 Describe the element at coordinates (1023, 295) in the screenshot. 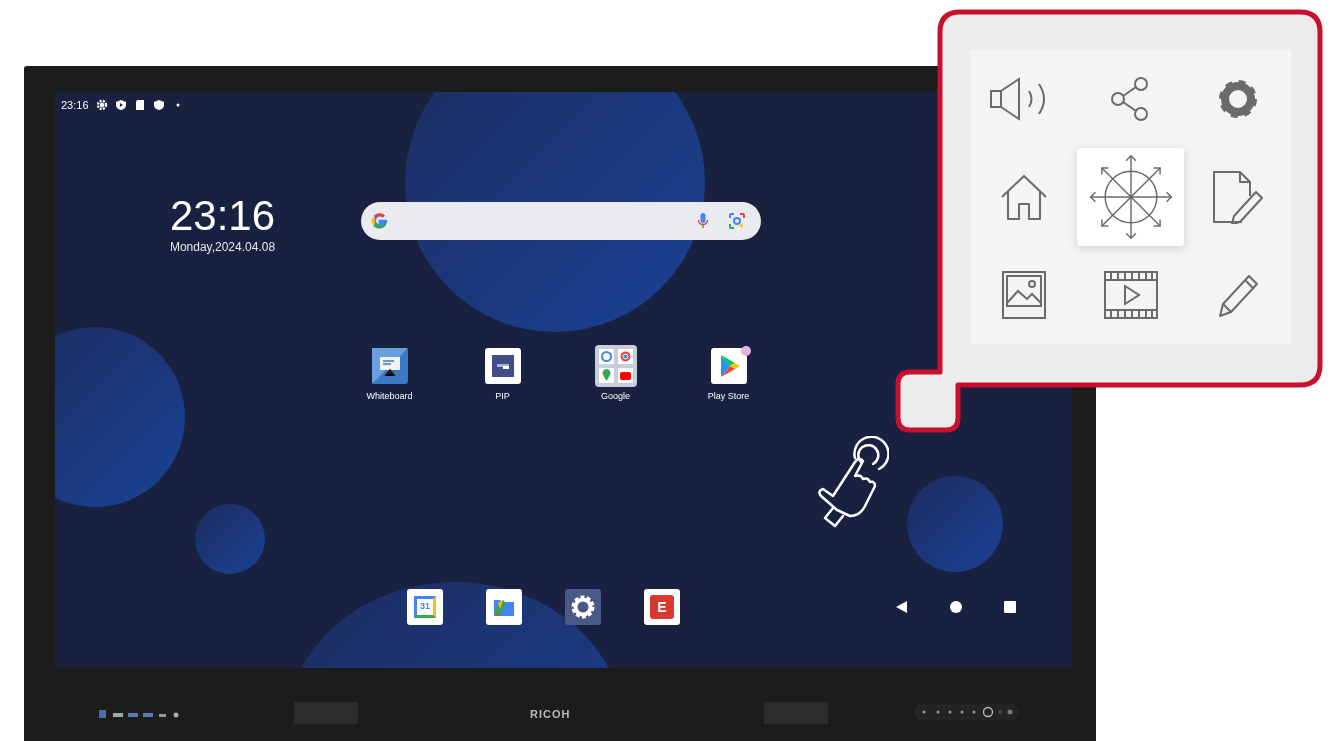

I see `picture-icon` at that location.